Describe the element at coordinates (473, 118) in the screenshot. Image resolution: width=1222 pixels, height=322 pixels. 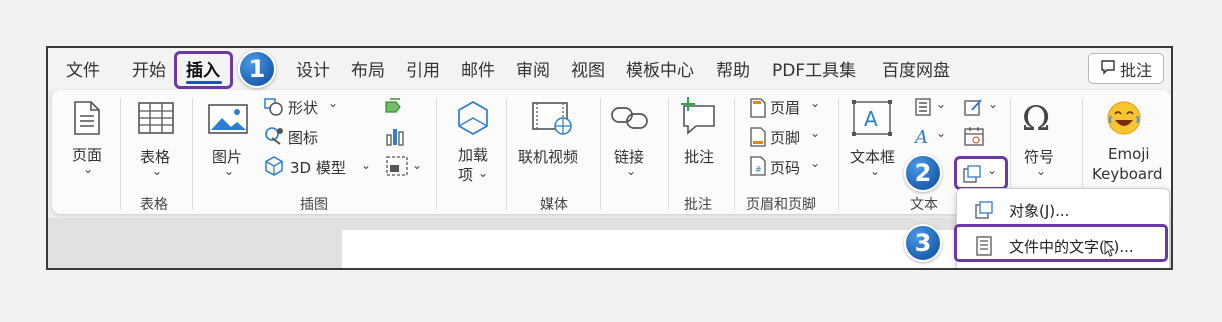
I see `addins-icon` at that location.